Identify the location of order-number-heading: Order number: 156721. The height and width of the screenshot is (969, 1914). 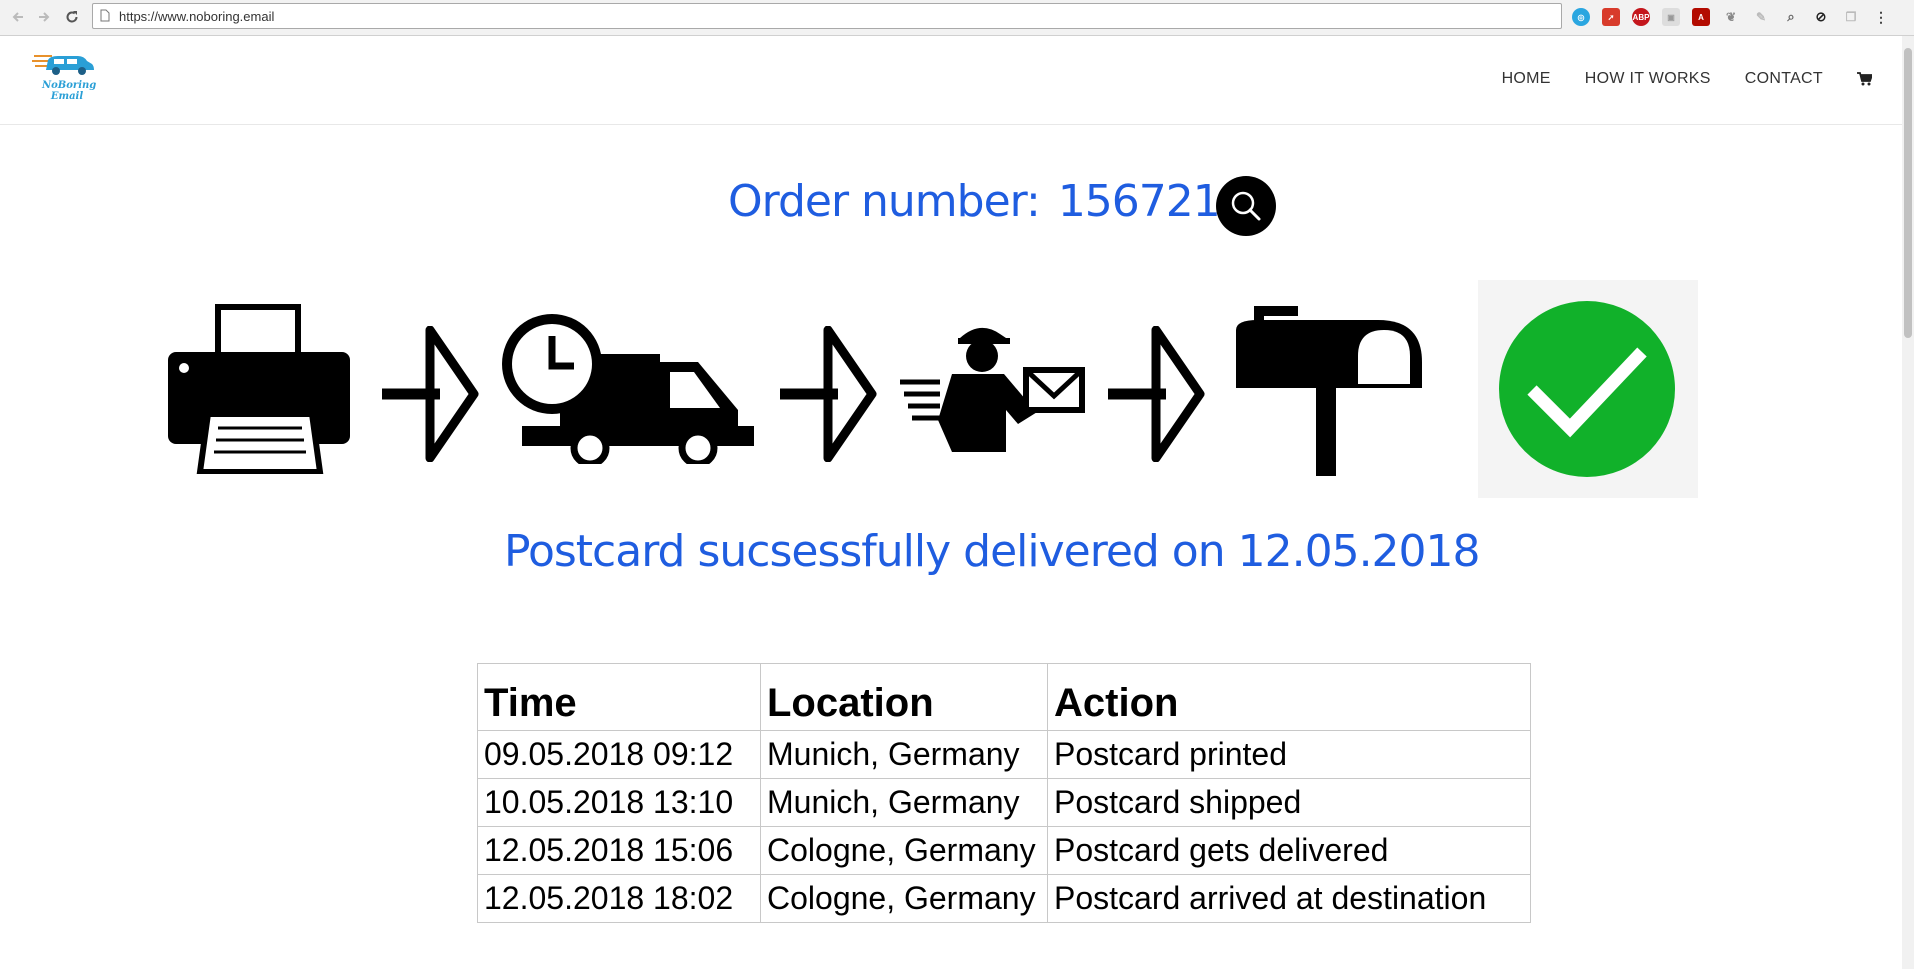
(974, 201).